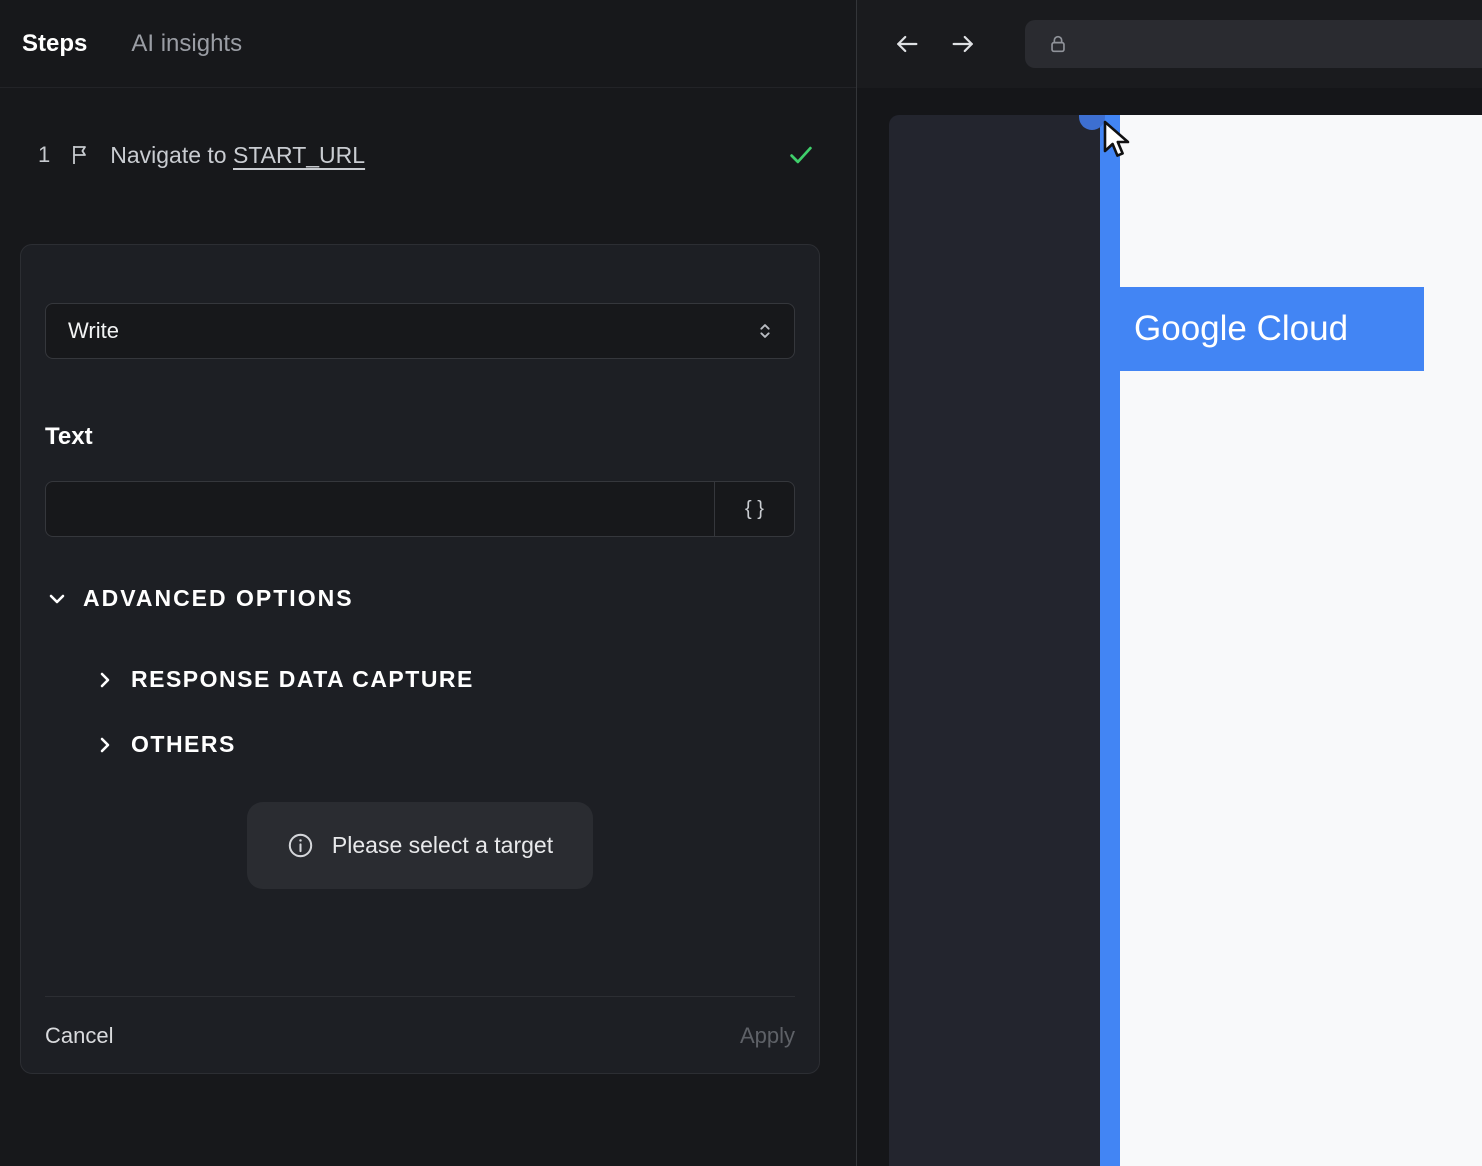  I want to click on apply-button: Apply, so click(767, 1036).